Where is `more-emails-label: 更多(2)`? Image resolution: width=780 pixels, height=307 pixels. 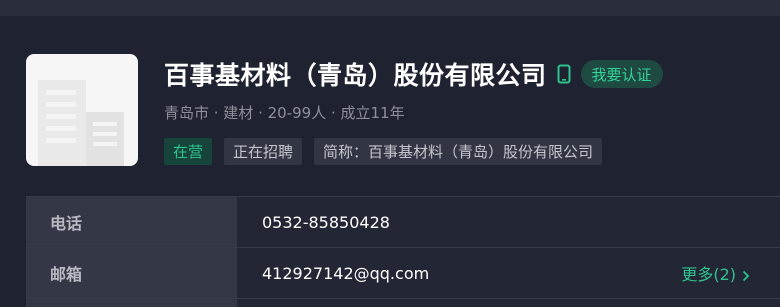 more-emails-label: 更多(2) is located at coordinates (708, 274).